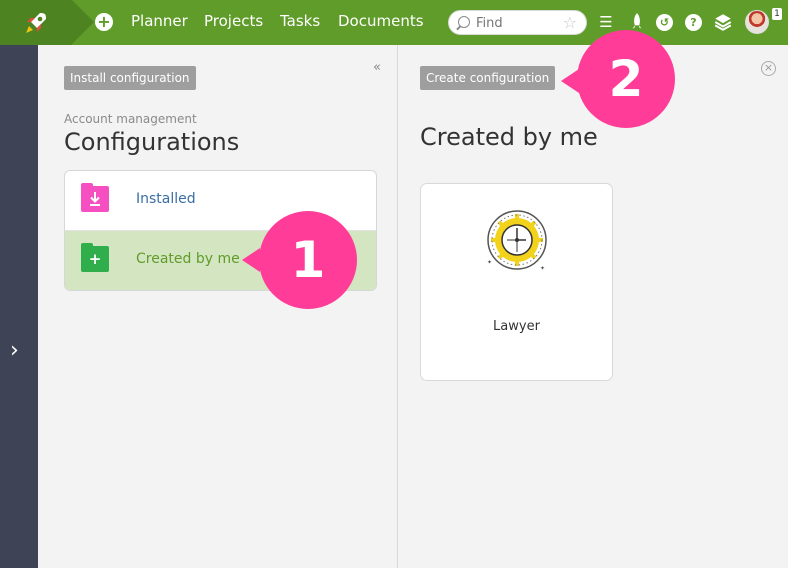  What do you see at coordinates (777, 14) in the screenshot?
I see `notification-badge: 1` at bounding box center [777, 14].